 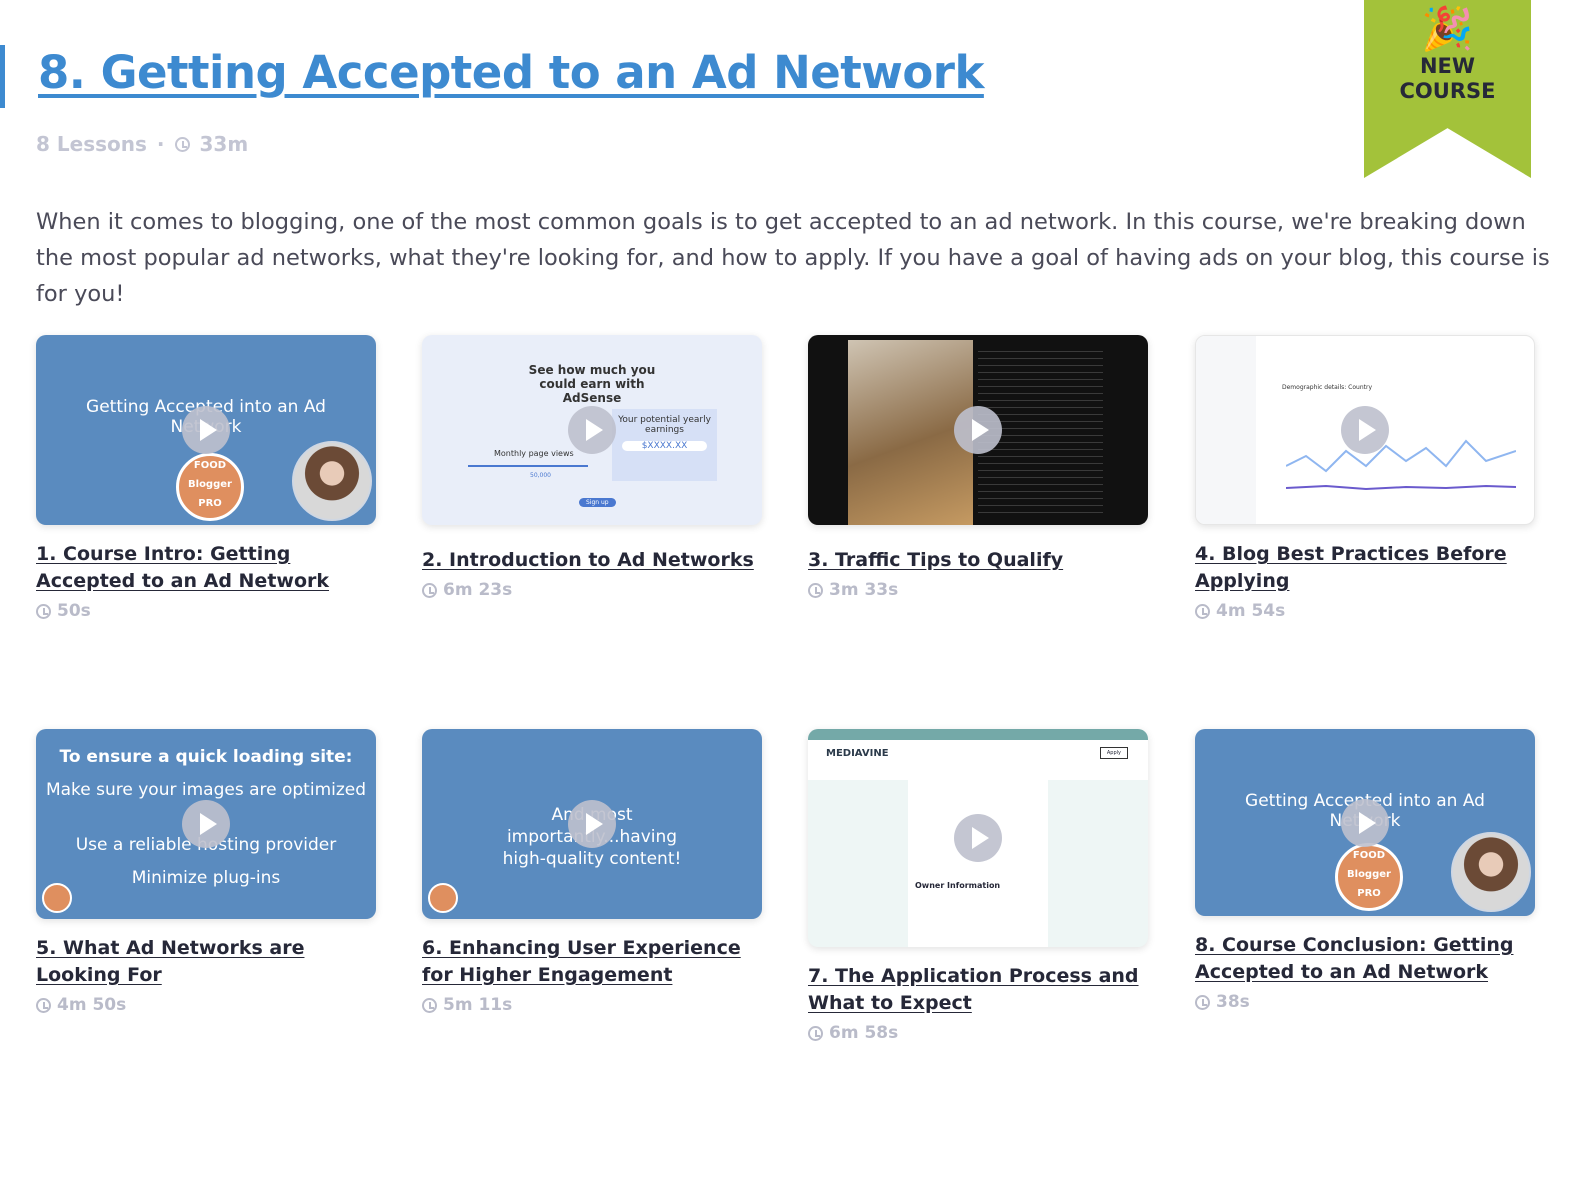 What do you see at coordinates (534, 453) in the screenshot?
I see `thumb-slider-label: Monthly page views` at bounding box center [534, 453].